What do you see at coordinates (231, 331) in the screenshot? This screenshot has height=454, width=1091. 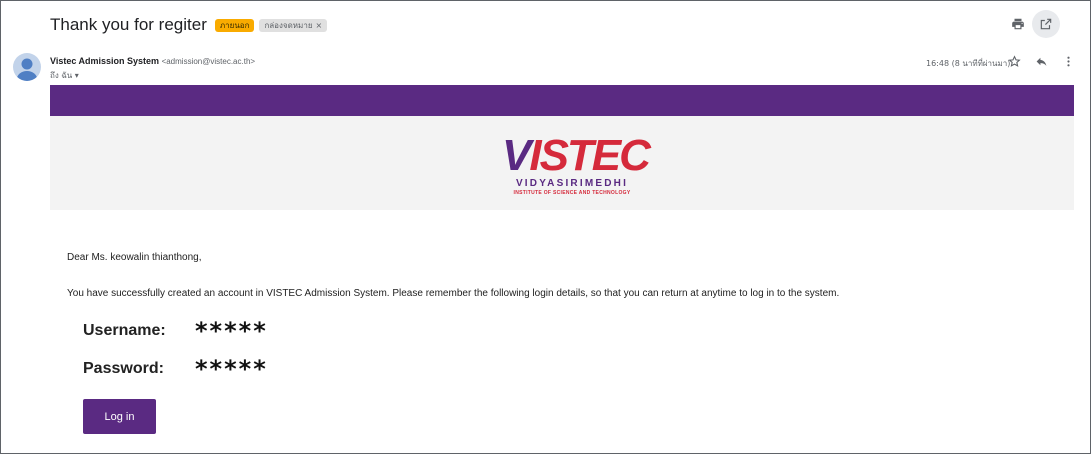 I see `username-value: *****` at bounding box center [231, 331].